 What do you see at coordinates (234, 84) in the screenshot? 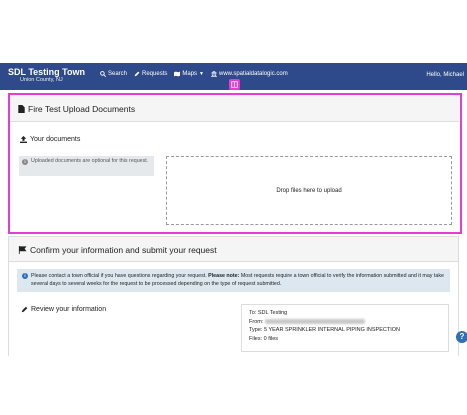
I see `pin-icon` at bounding box center [234, 84].